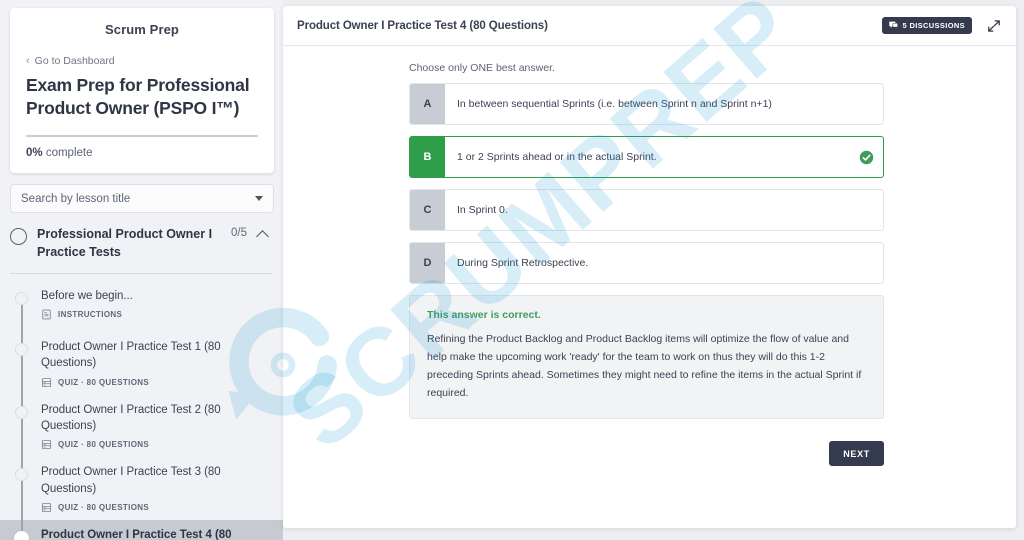 This screenshot has width=1024, height=540. What do you see at coordinates (427, 104) in the screenshot?
I see `answer-option-letter: A` at bounding box center [427, 104].